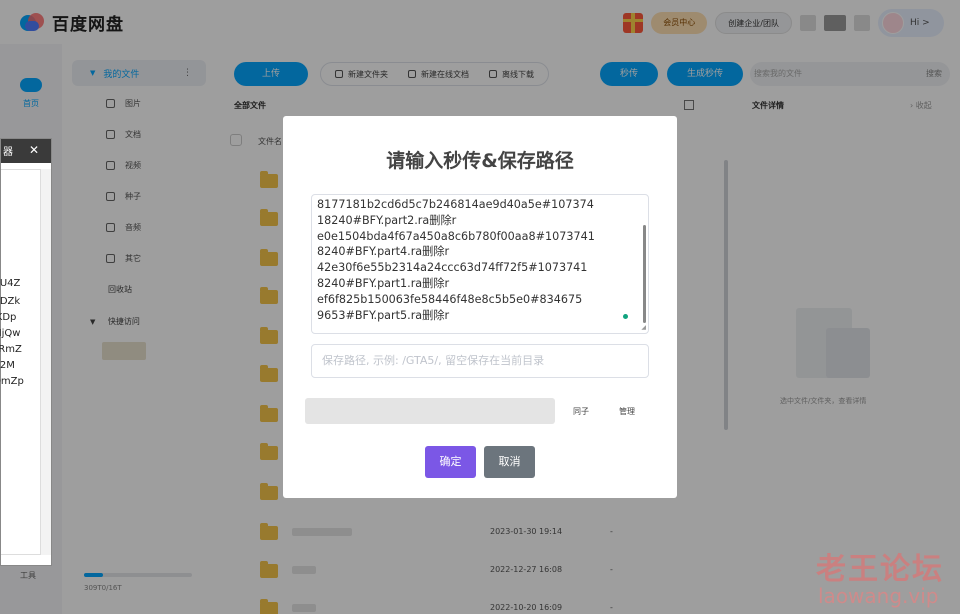 The width and height of the screenshot is (960, 614). I want to click on textarea-line: e0e1504bda4f67a450a8c6b780f00aa8#1073741, so click(456, 236).